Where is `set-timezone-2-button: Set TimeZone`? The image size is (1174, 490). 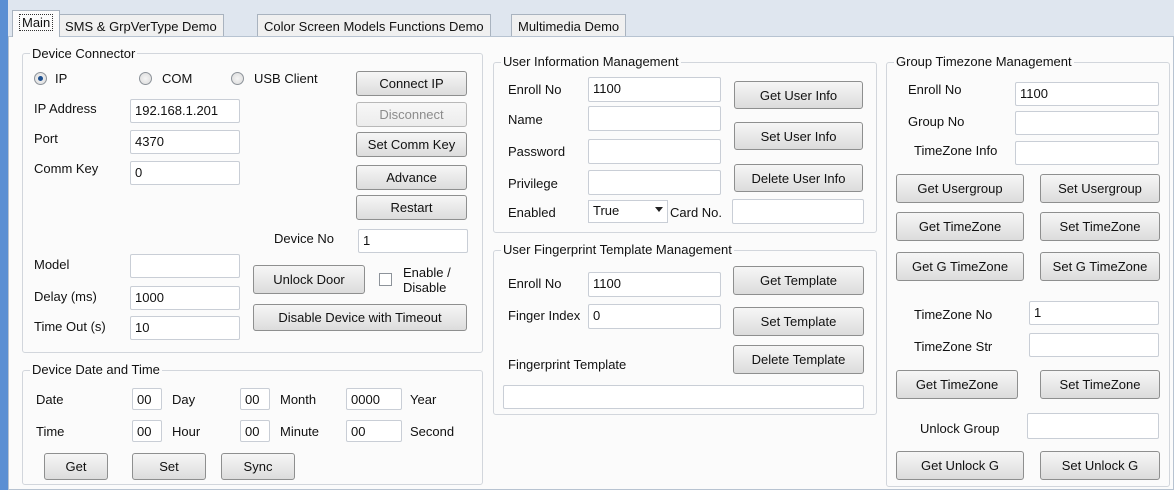
set-timezone-2-button: Set TimeZone is located at coordinates (1100, 384).